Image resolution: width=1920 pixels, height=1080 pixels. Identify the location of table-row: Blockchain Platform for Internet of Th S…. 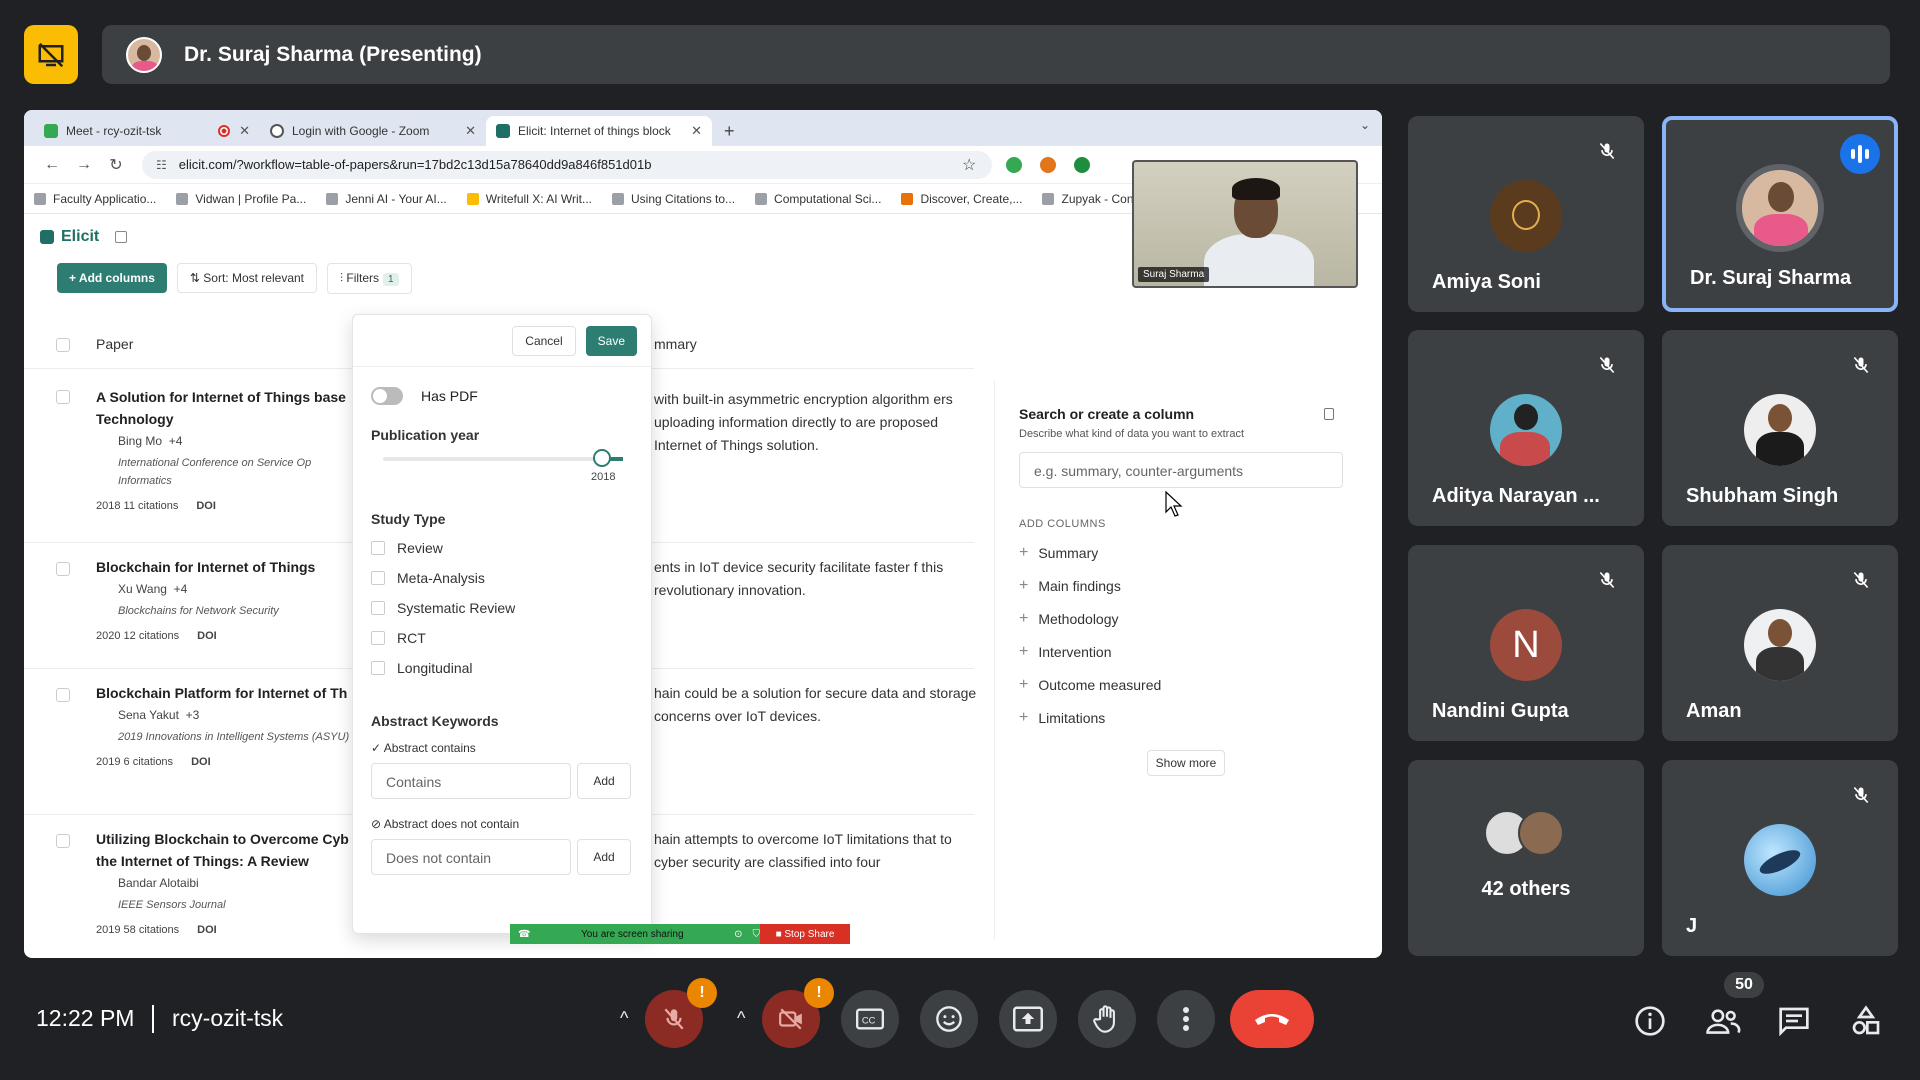
(226, 725).